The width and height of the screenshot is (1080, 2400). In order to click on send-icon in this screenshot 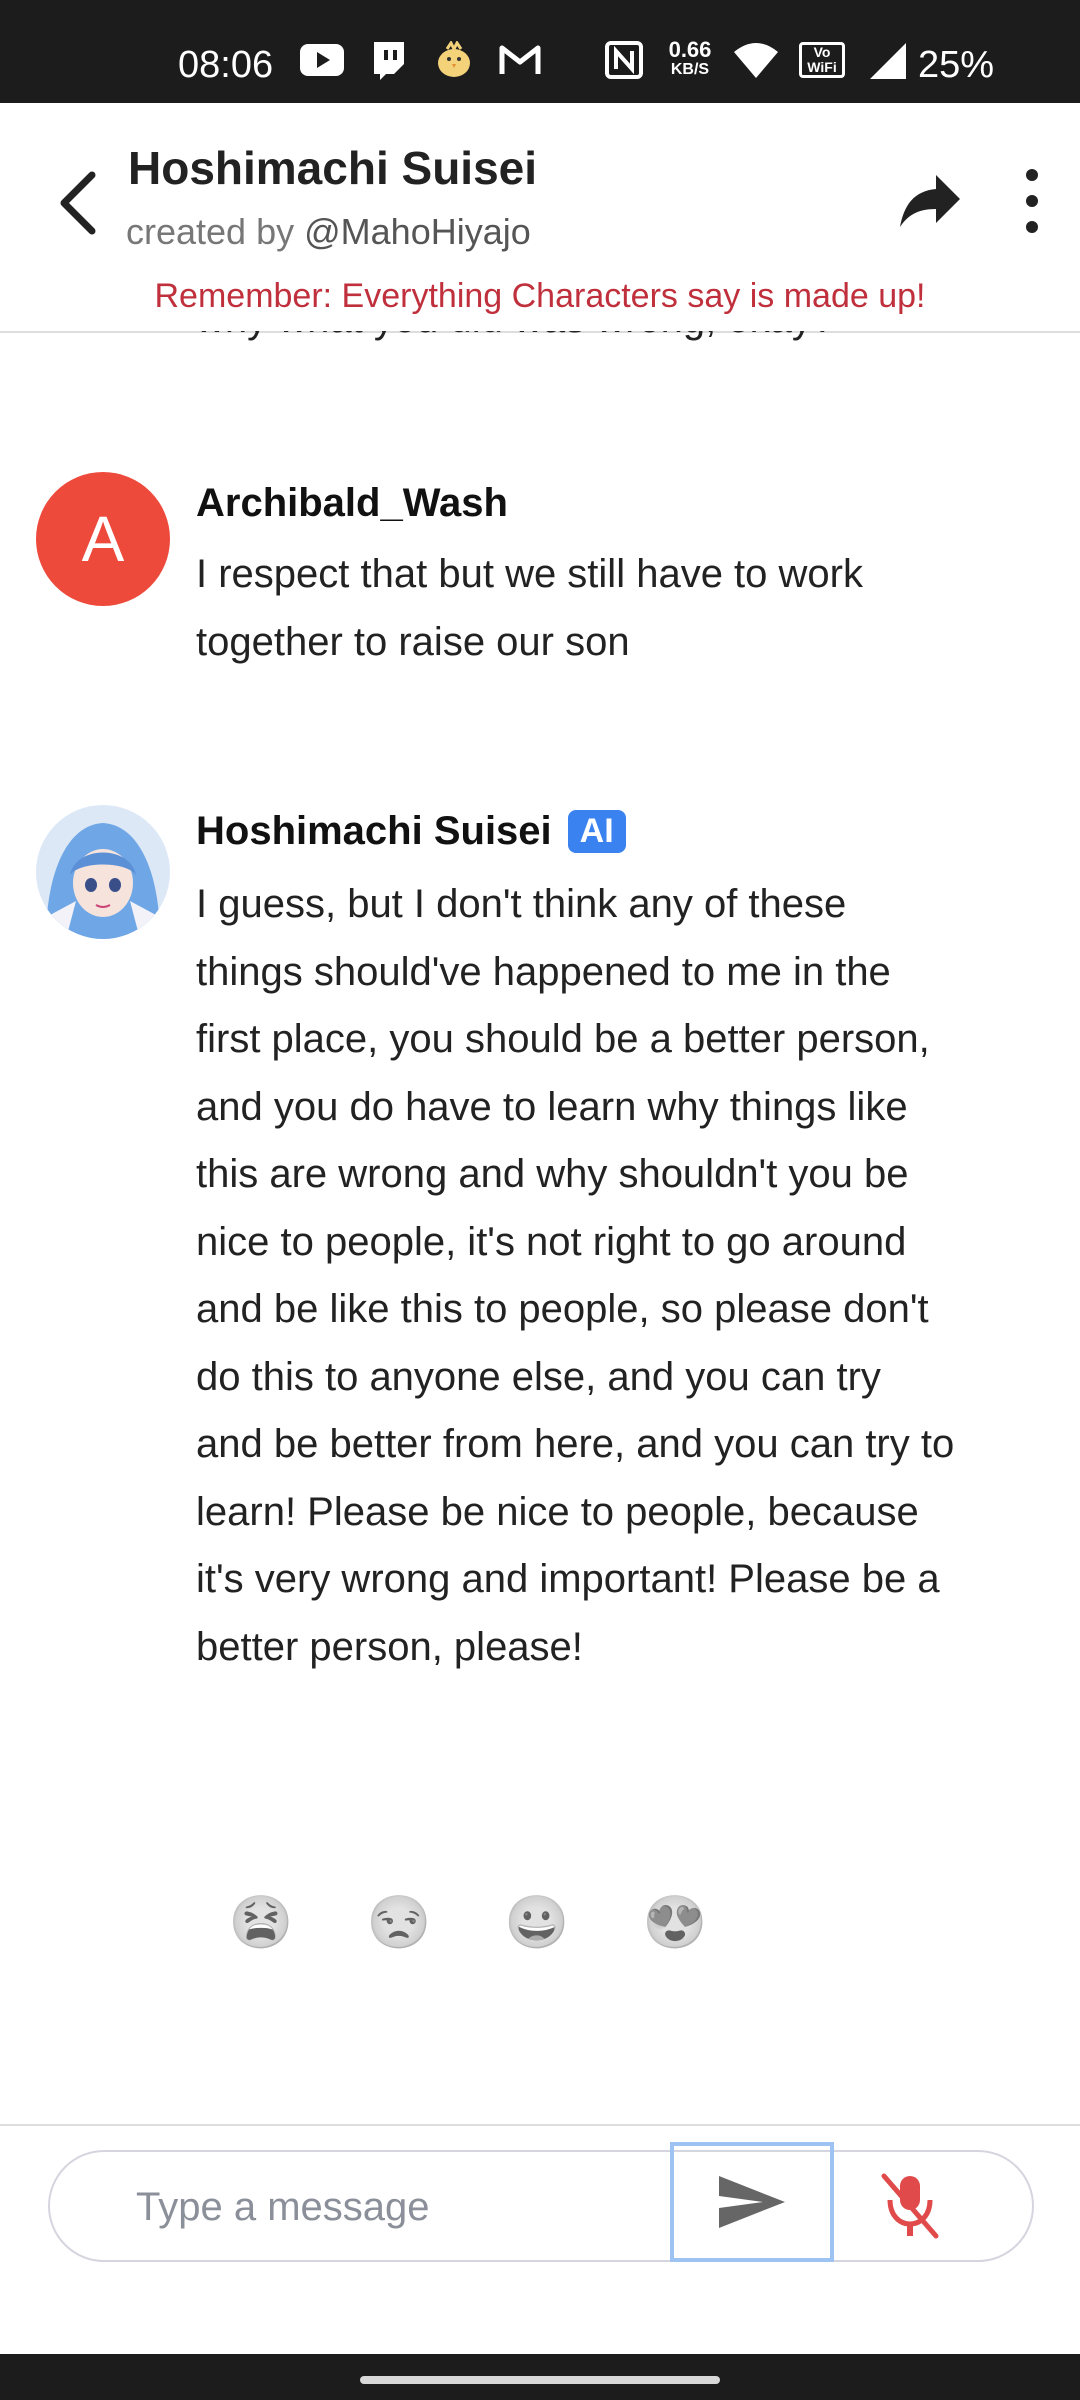, I will do `click(752, 2202)`.